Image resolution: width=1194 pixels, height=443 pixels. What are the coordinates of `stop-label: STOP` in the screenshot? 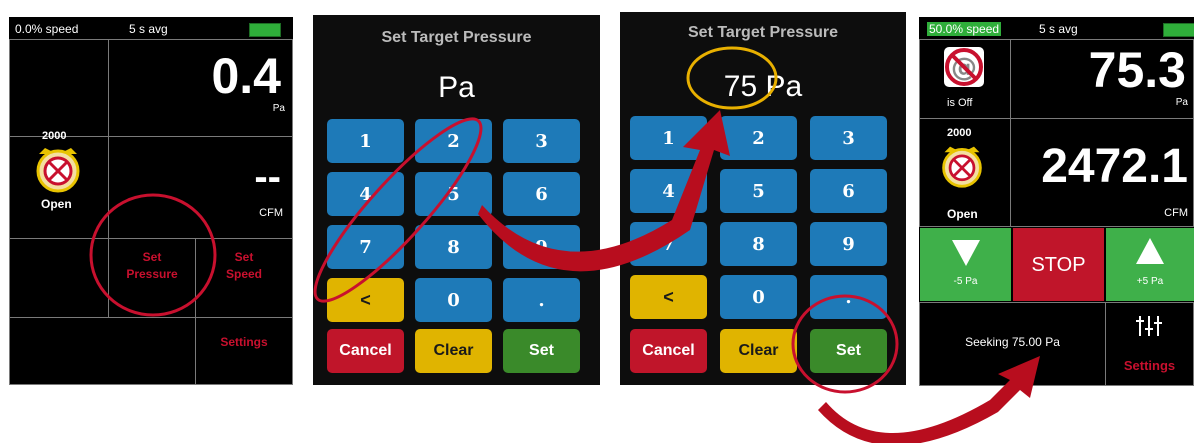 It's located at (1058, 265).